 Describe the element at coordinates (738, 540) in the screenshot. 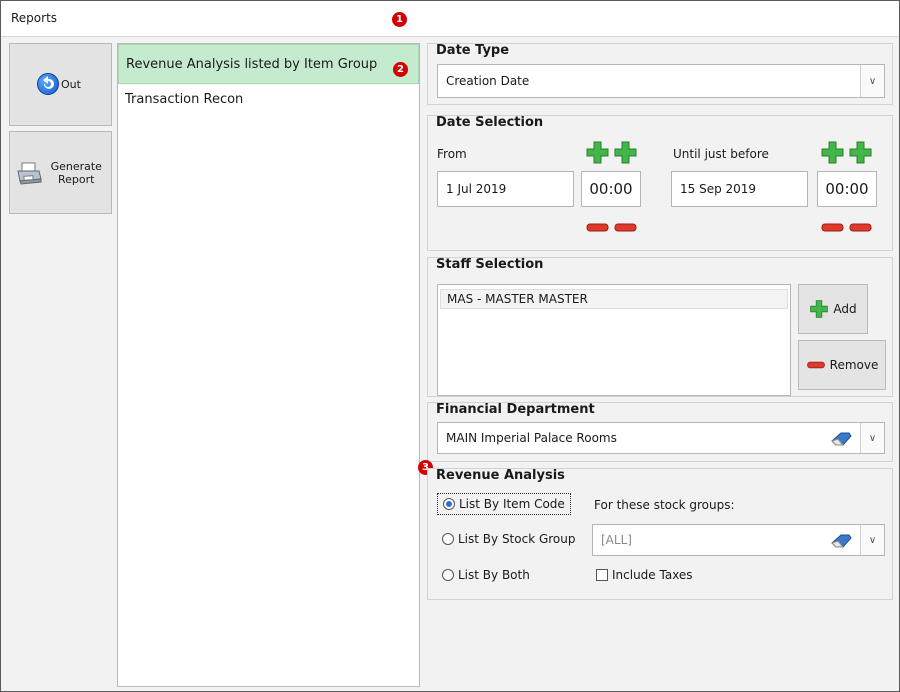

I see `stock-groups-select: [ALL] ∨` at that location.